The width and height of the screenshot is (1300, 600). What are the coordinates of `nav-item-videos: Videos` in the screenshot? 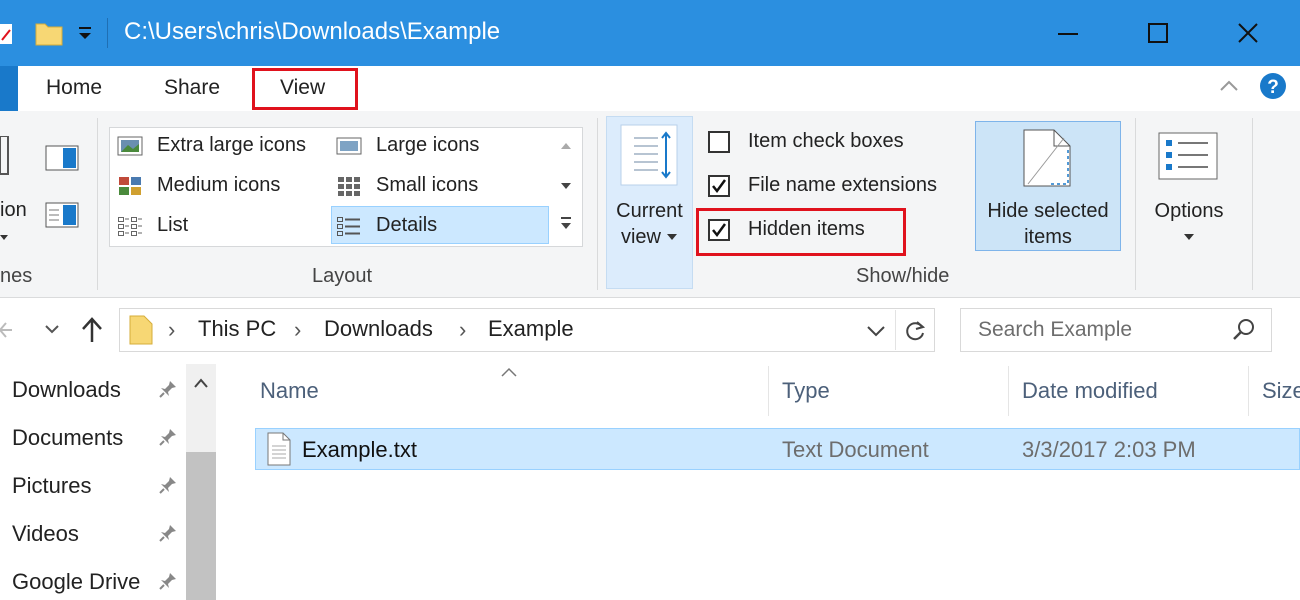 It's located at (45, 534).